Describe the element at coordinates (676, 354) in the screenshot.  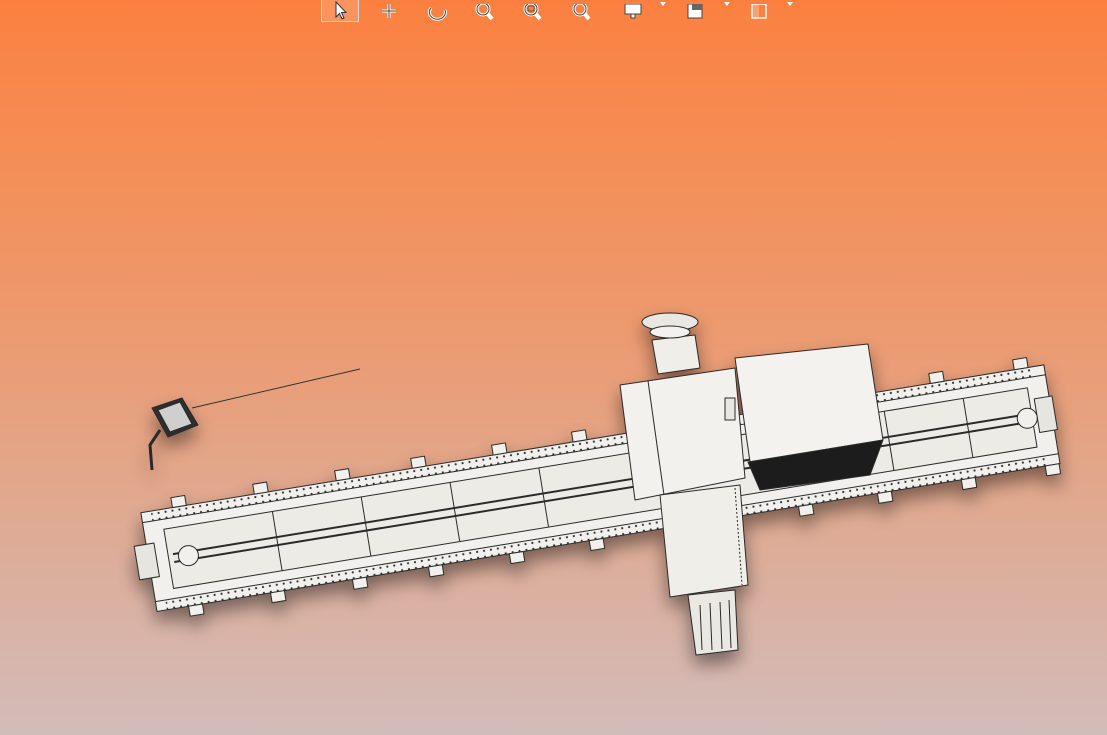
I see `top-coupling` at that location.